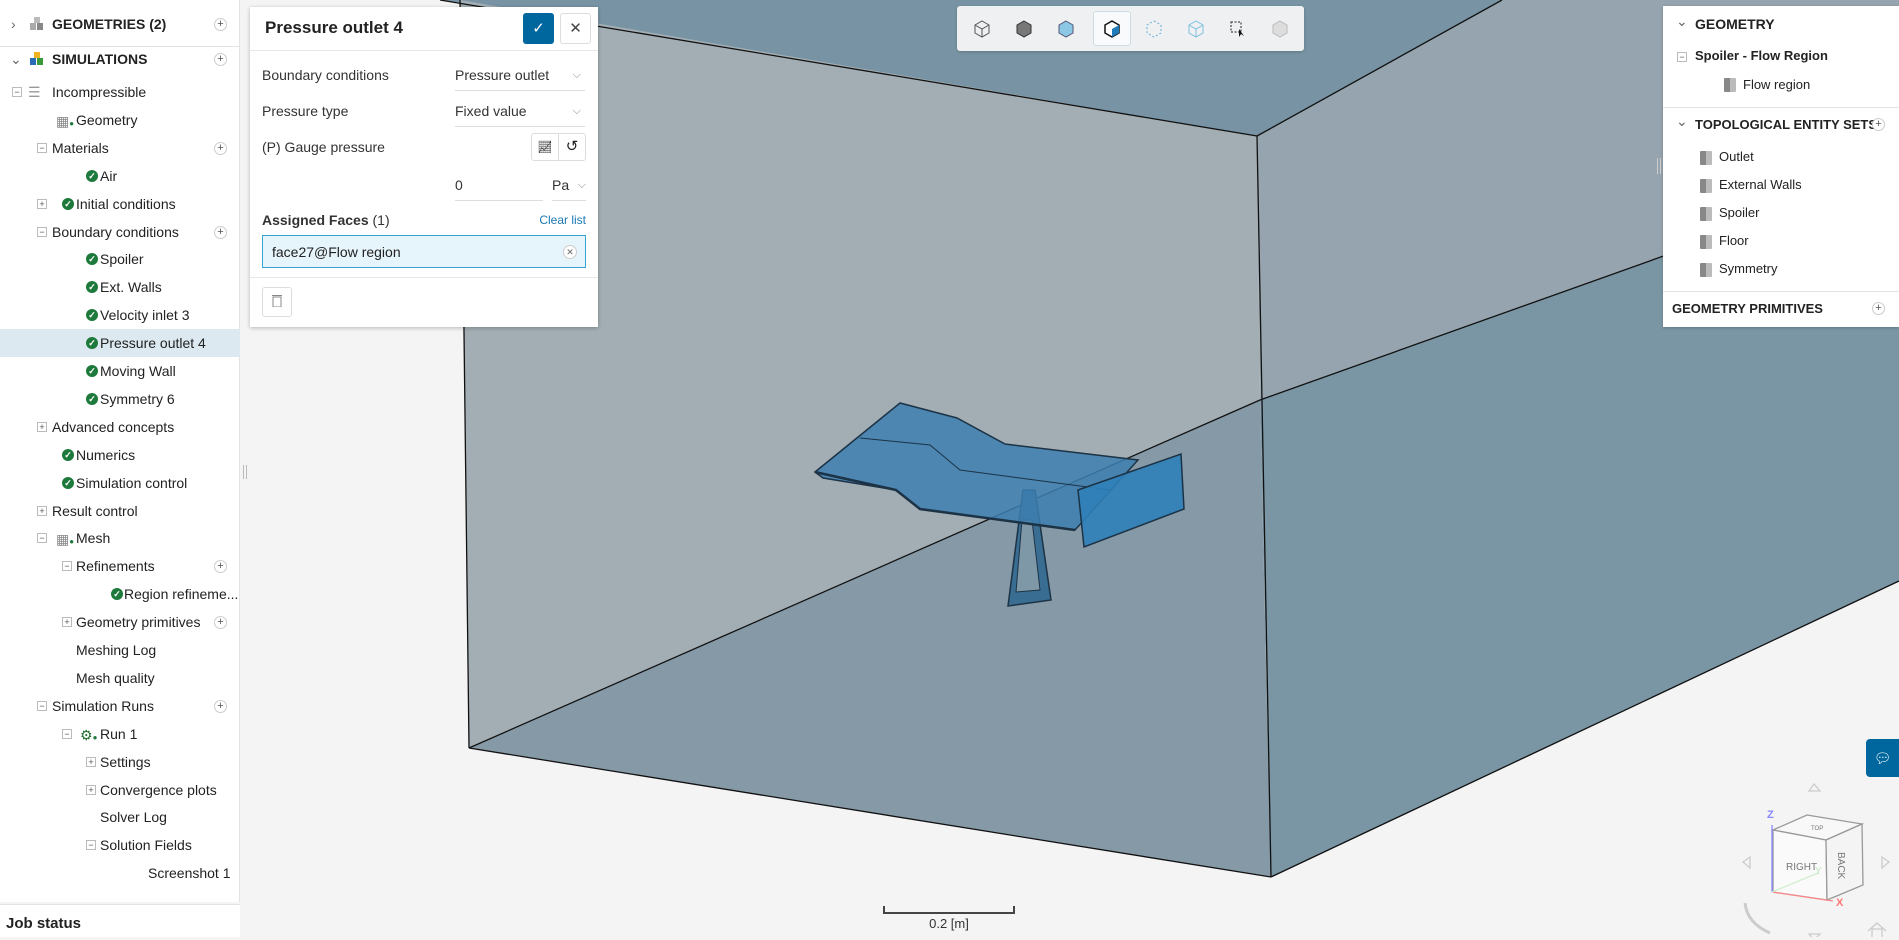 This screenshot has width=1899, height=940. I want to click on cube-edge-icon, so click(1196, 28).